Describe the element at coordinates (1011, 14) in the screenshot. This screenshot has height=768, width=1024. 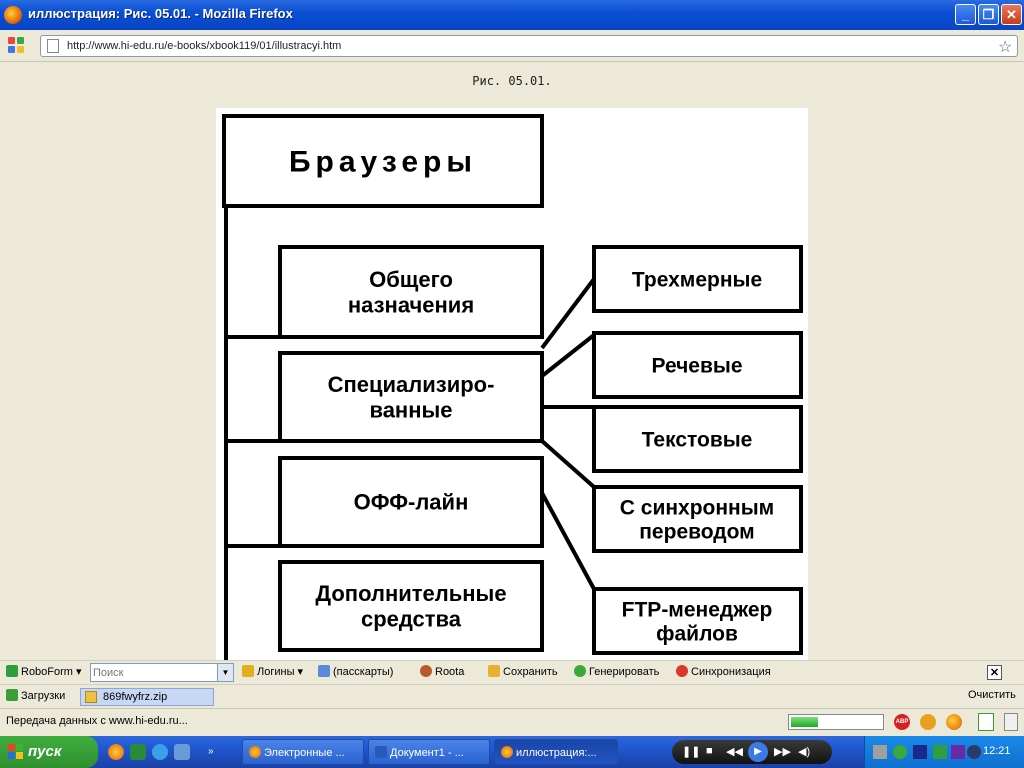
I see `close-button: ✕` at that location.